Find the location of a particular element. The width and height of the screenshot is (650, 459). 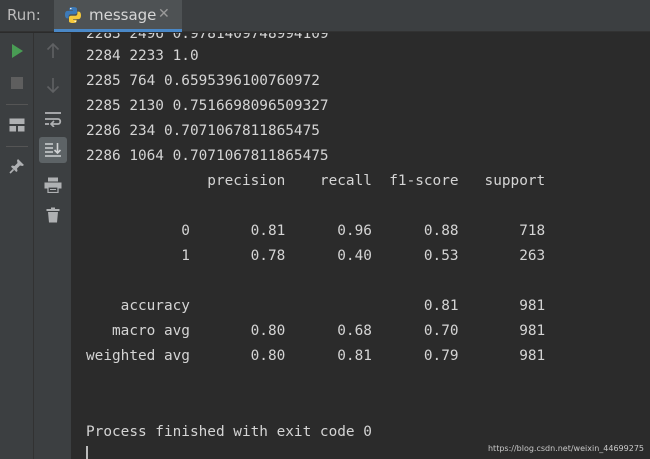

watermark: https://blog.csdn.net/weixin_44699275 is located at coordinates (565, 448).